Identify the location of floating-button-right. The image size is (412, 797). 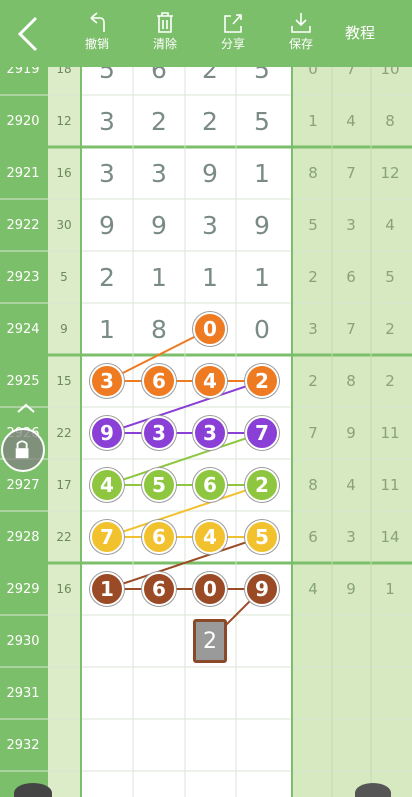
(373, 790).